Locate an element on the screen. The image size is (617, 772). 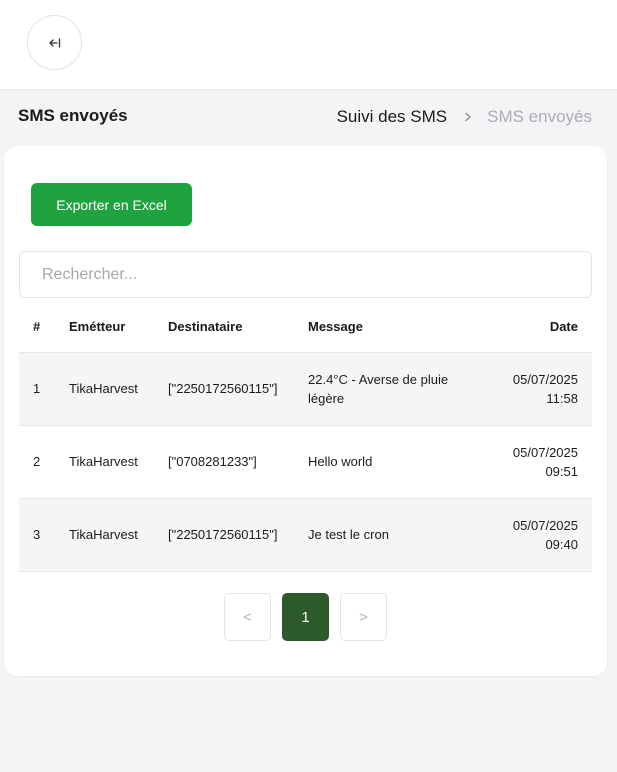
page-1-button: 1 is located at coordinates (305, 617).